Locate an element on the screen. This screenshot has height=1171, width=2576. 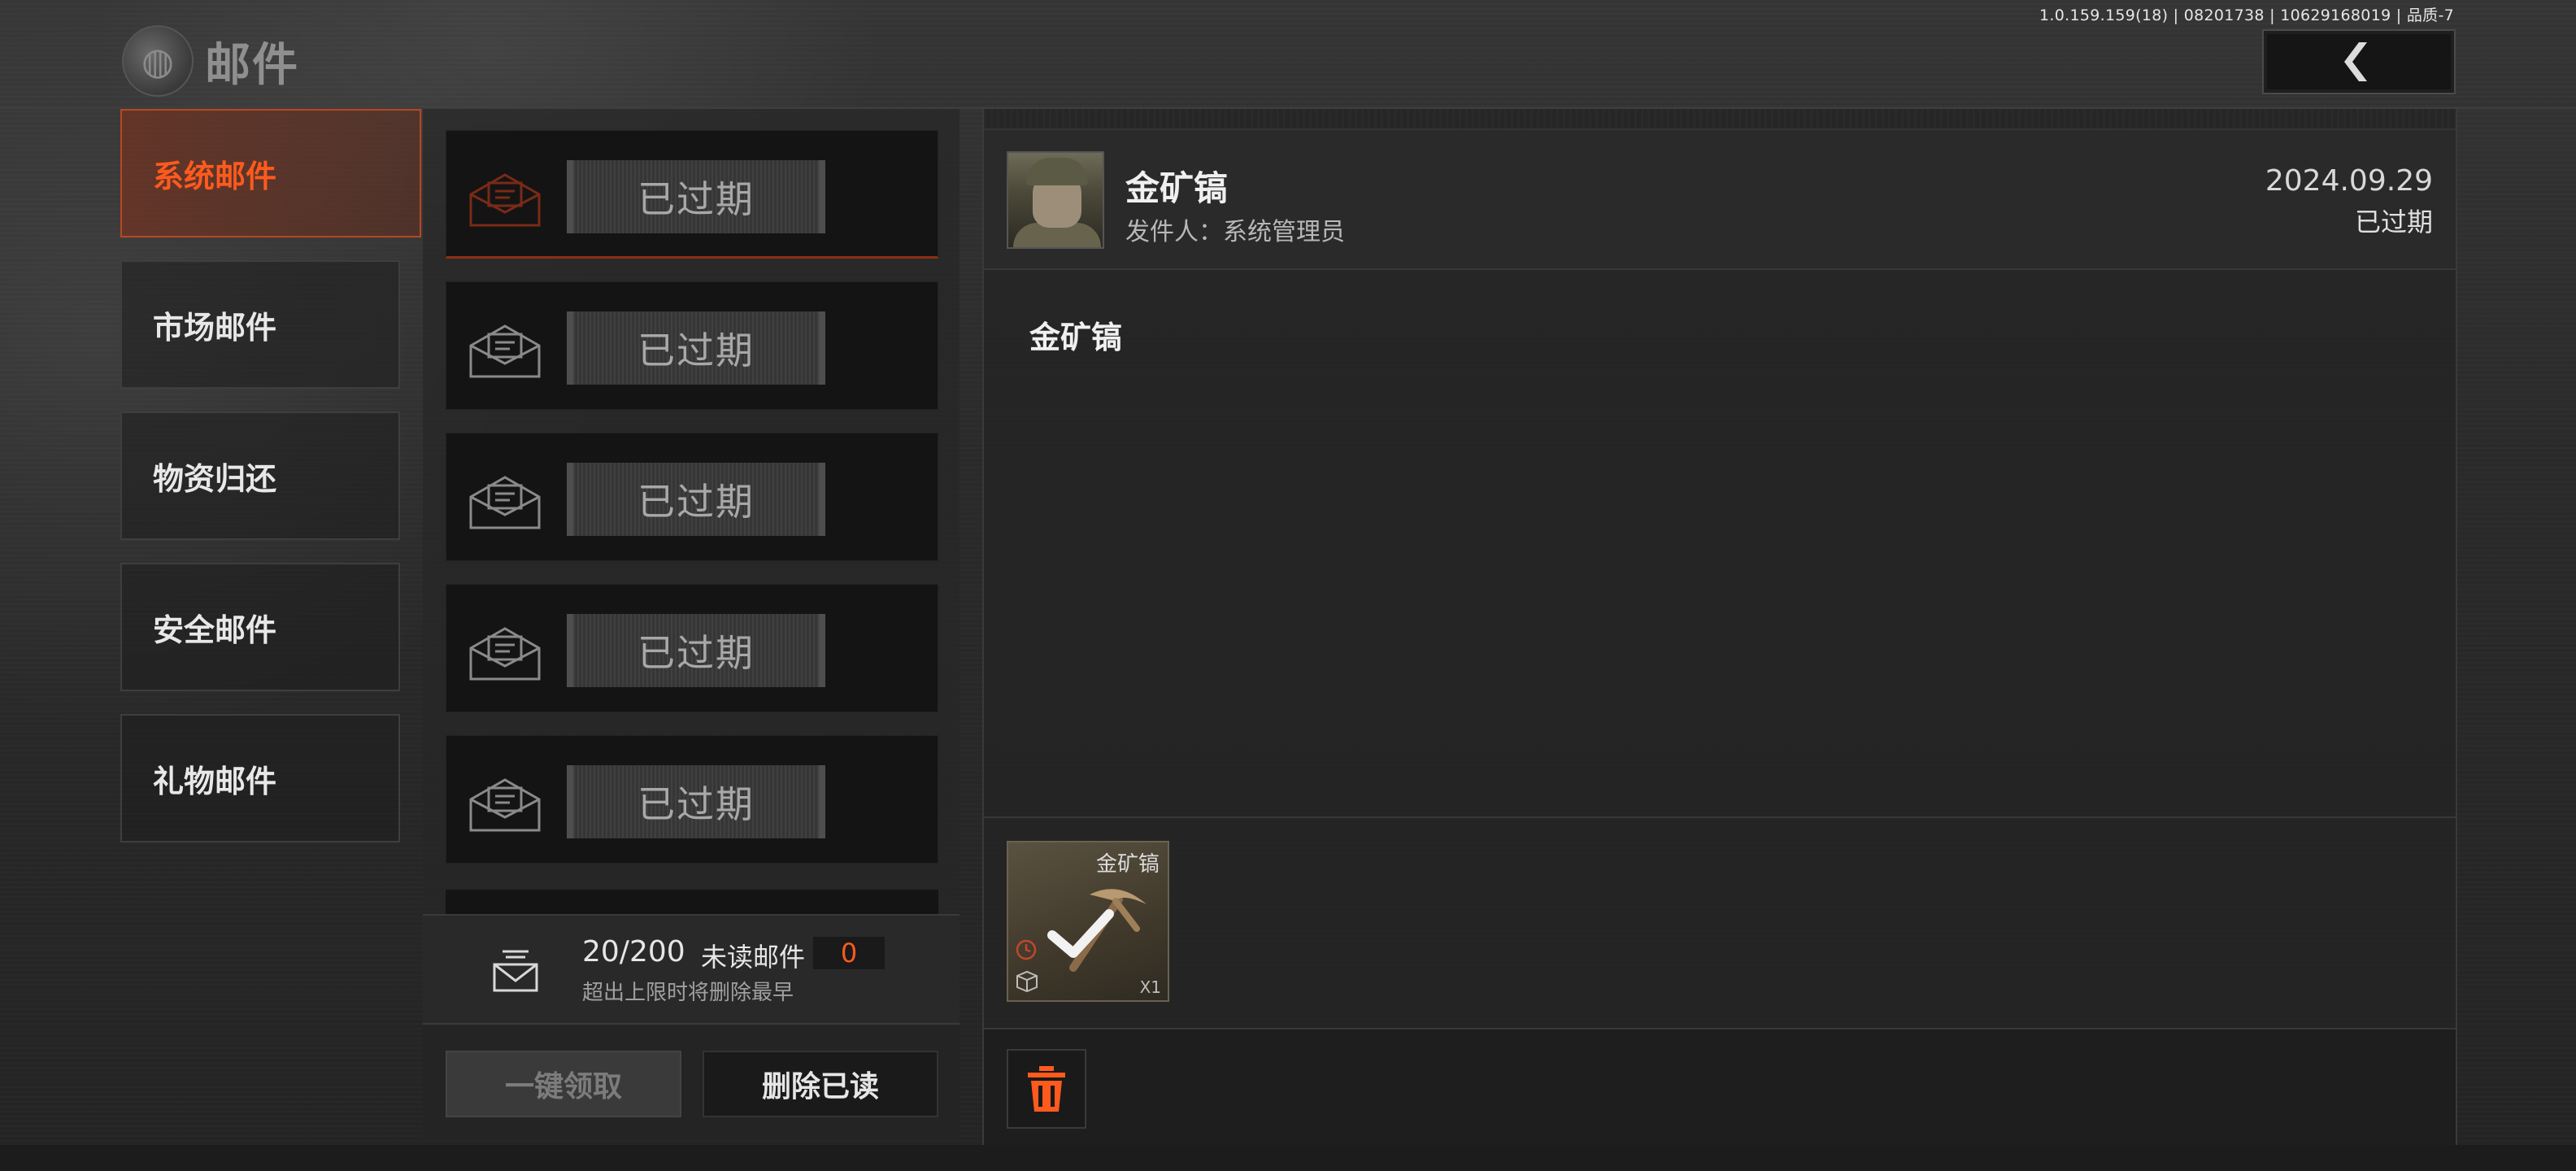
back-button is located at coordinates (2359, 62).